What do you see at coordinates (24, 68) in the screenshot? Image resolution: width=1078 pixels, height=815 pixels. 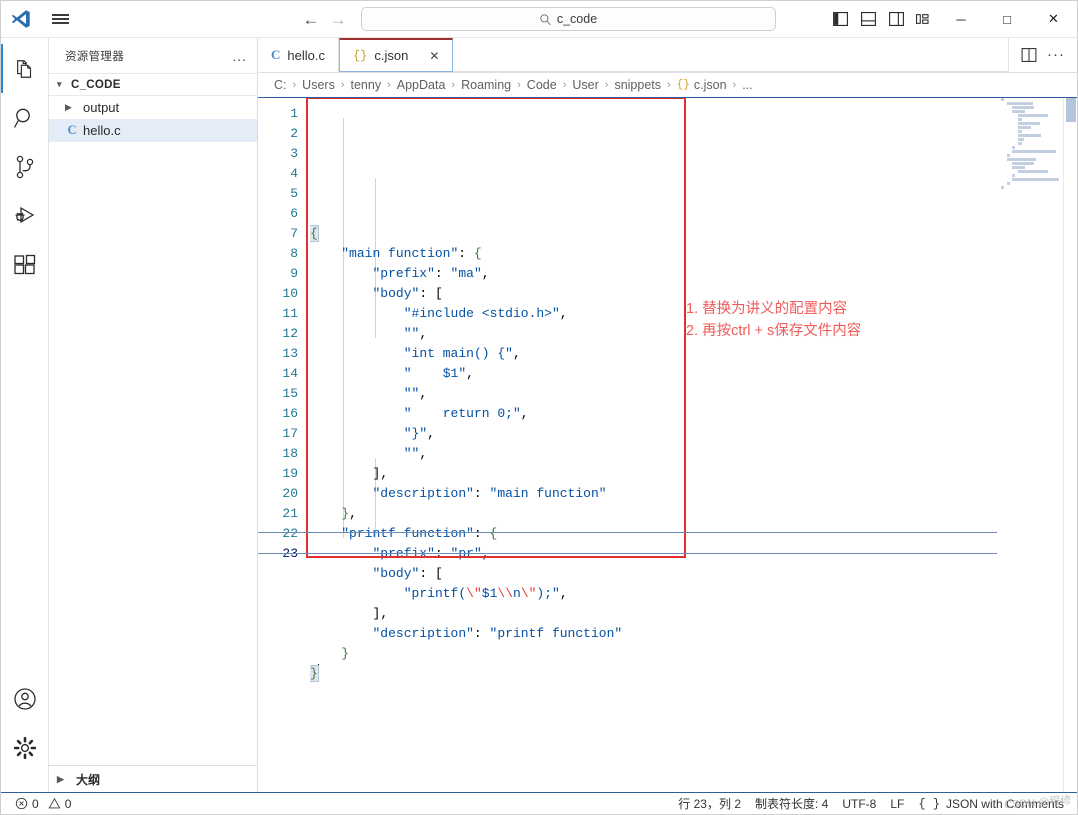 I see `activity-explorer` at bounding box center [24, 68].